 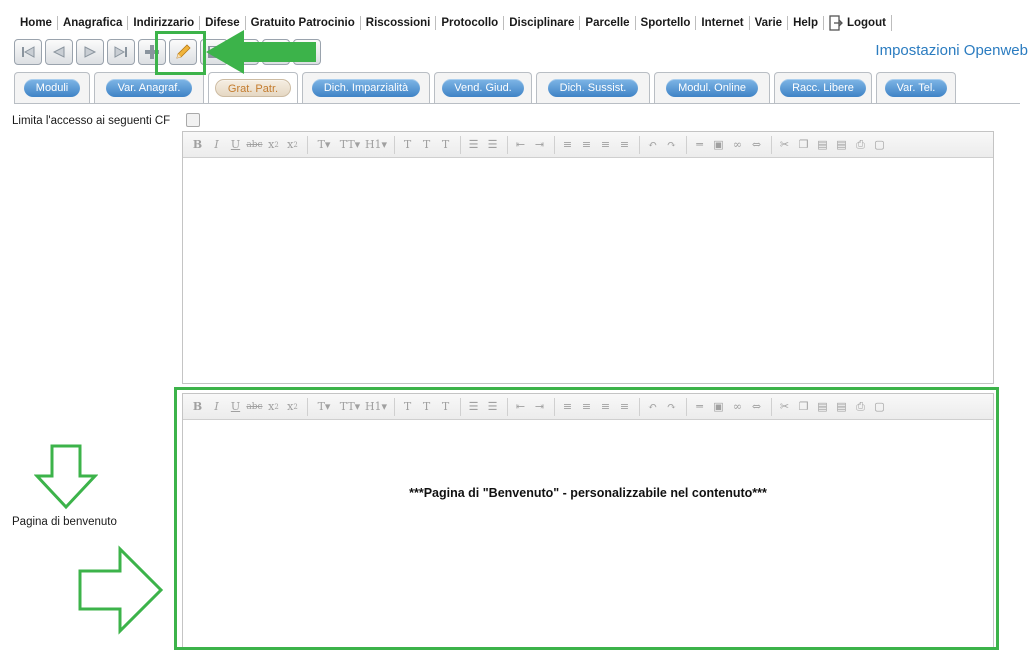 I want to click on tab-modul-online: Modul. Online, so click(x=712, y=87).